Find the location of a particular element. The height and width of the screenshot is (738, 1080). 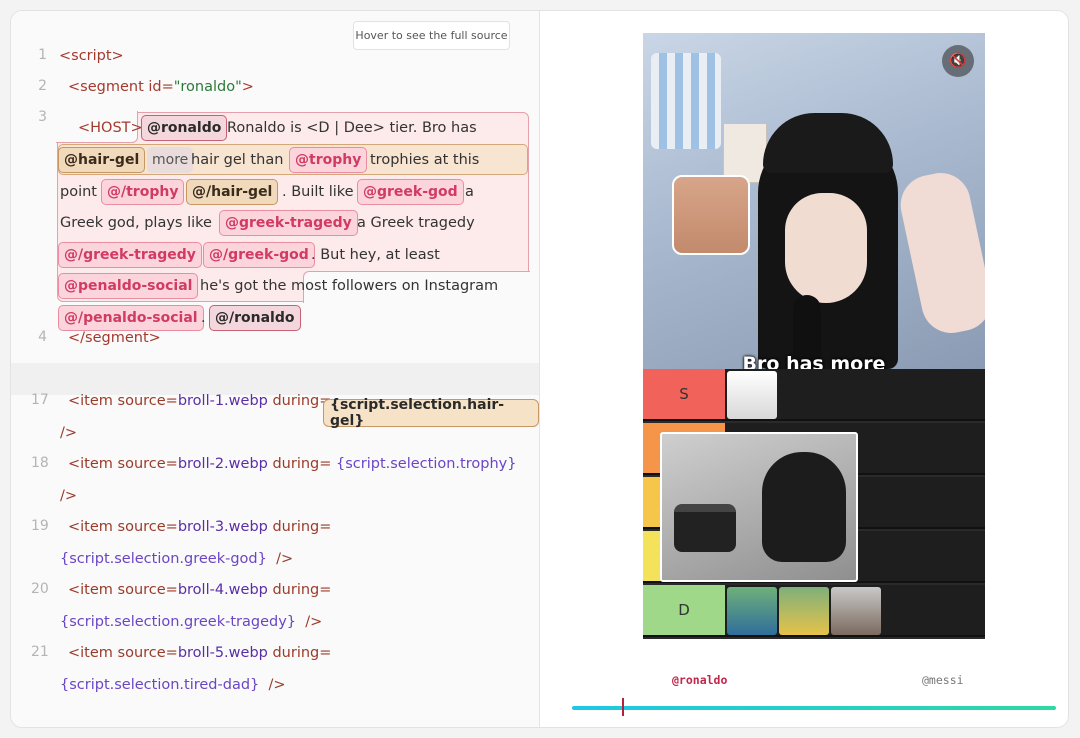

cap is located at coordinates (828, 143).